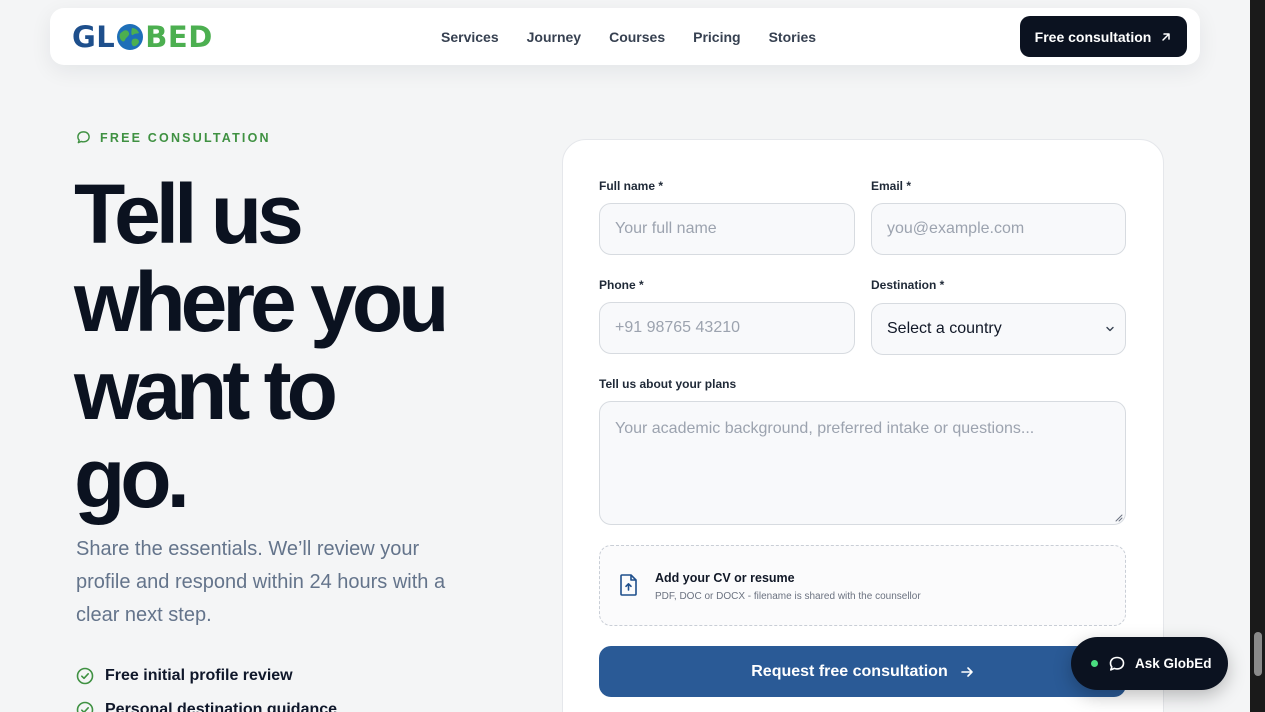 This screenshot has width=1265, height=712. Describe the element at coordinates (891, 186) in the screenshot. I see `email-label: Email *` at that location.